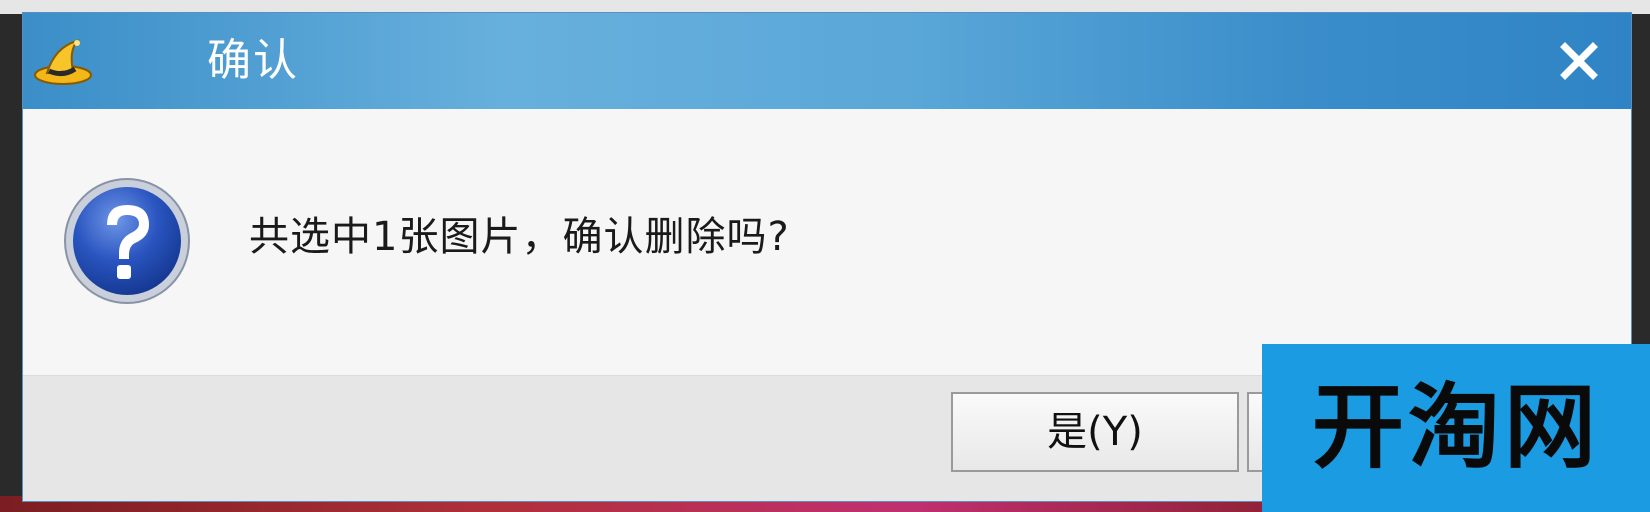 The width and height of the screenshot is (1650, 512). I want to click on close-icon, so click(1579, 61).